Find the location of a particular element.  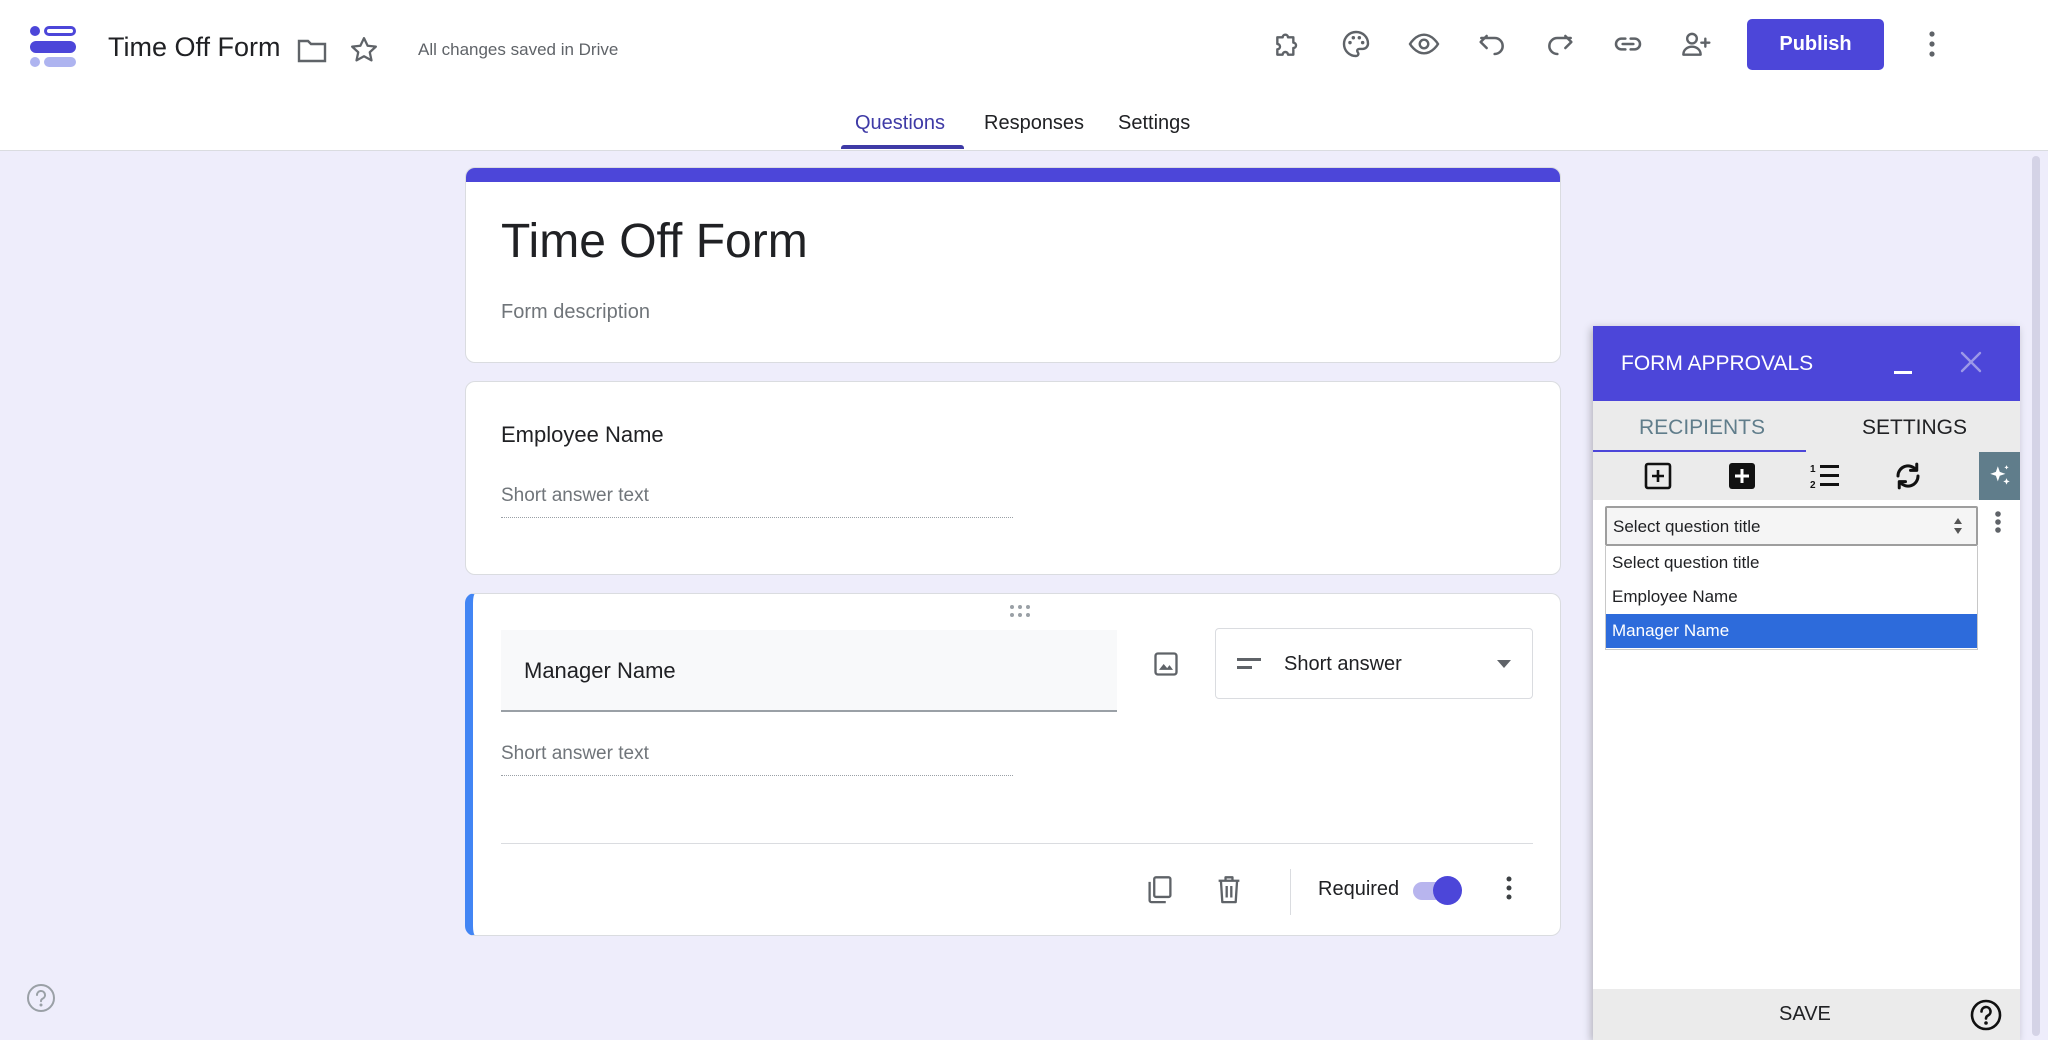

form-description-field: Form description is located at coordinates (575, 312).